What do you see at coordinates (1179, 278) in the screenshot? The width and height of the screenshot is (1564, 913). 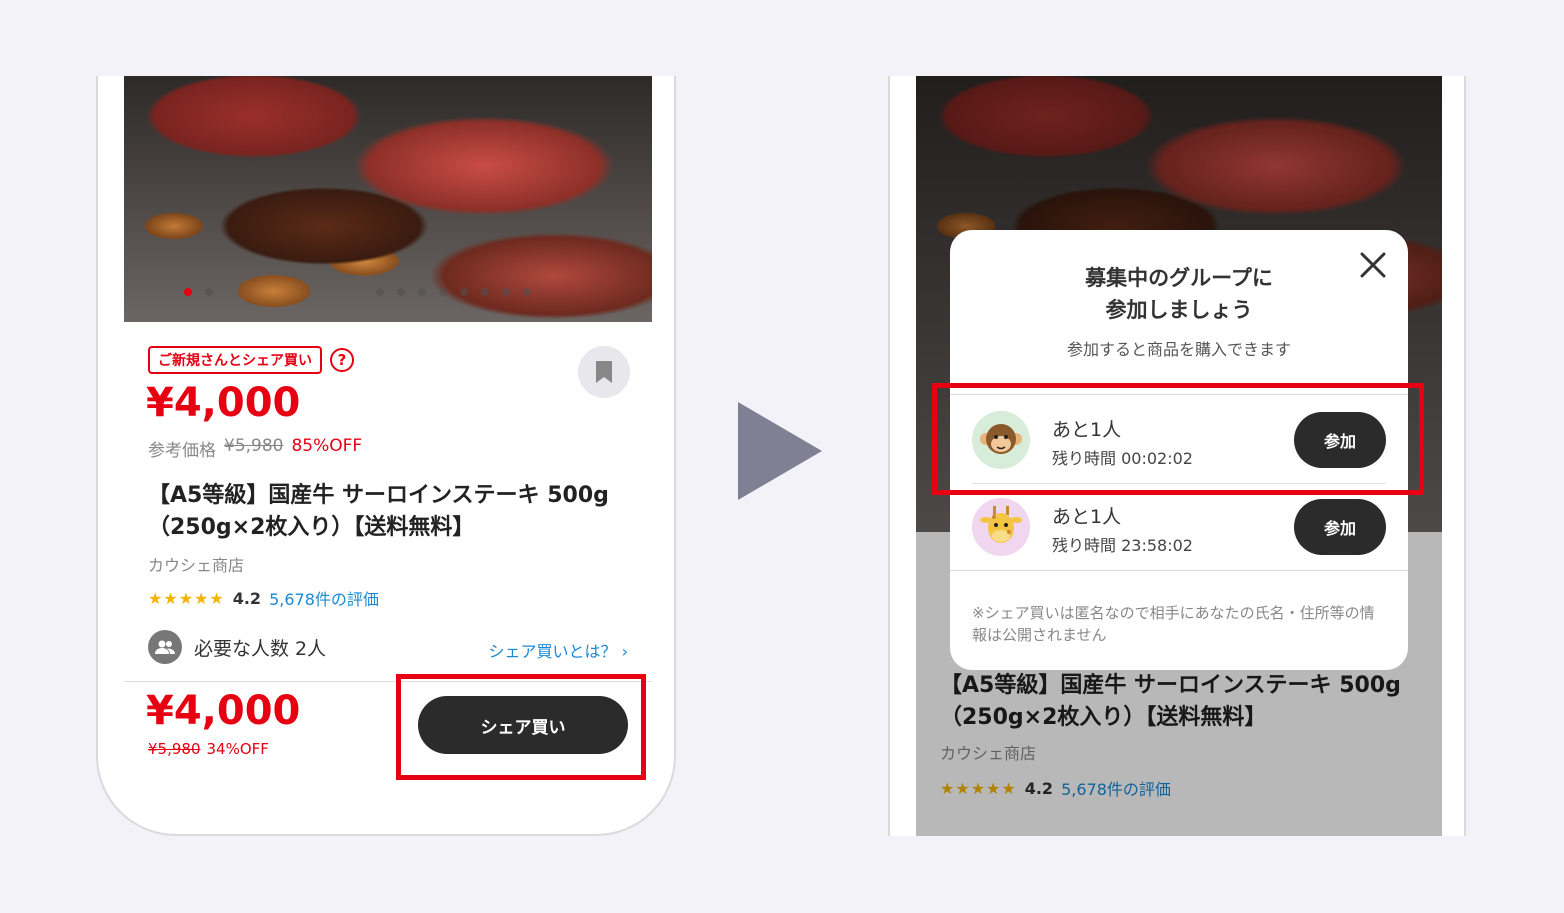 I see `modal-title-line1: 募集中のグループに` at bounding box center [1179, 278].